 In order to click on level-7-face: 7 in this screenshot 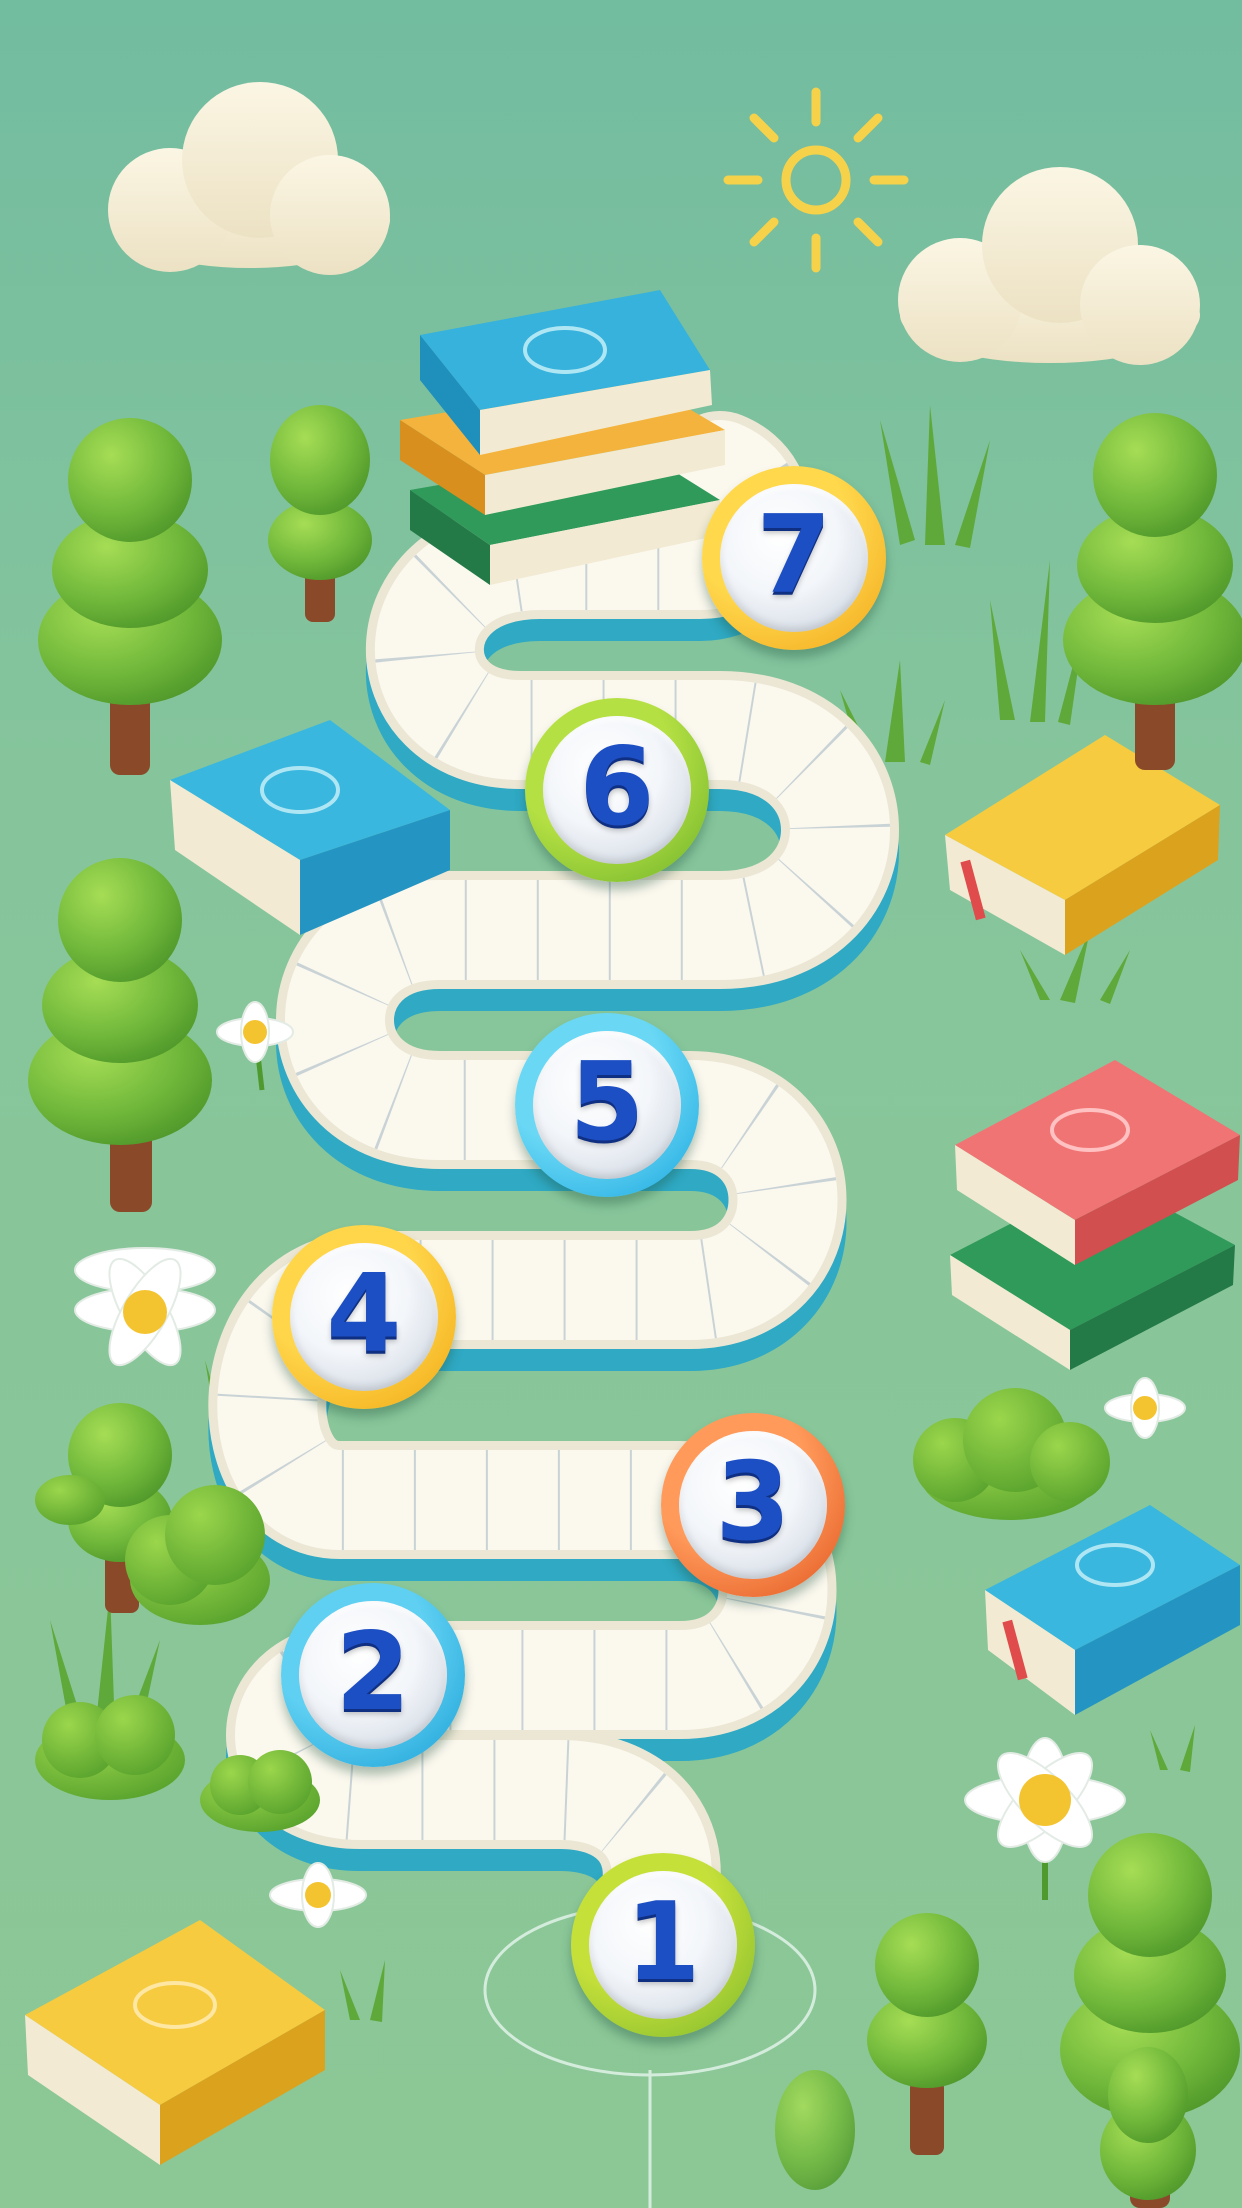, I will do `click(794, 558)`.